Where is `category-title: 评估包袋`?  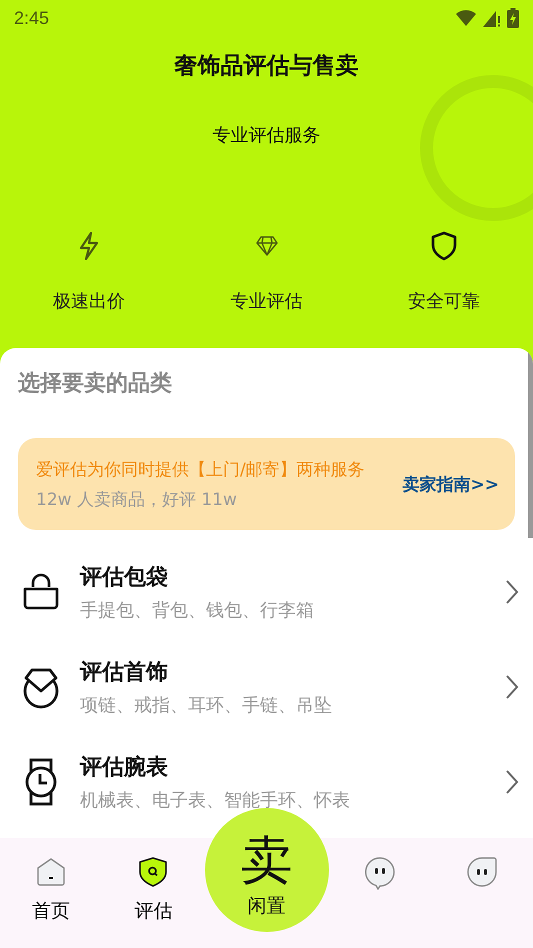
category-title: 评估包袋 is located at coordinates (292, 577).